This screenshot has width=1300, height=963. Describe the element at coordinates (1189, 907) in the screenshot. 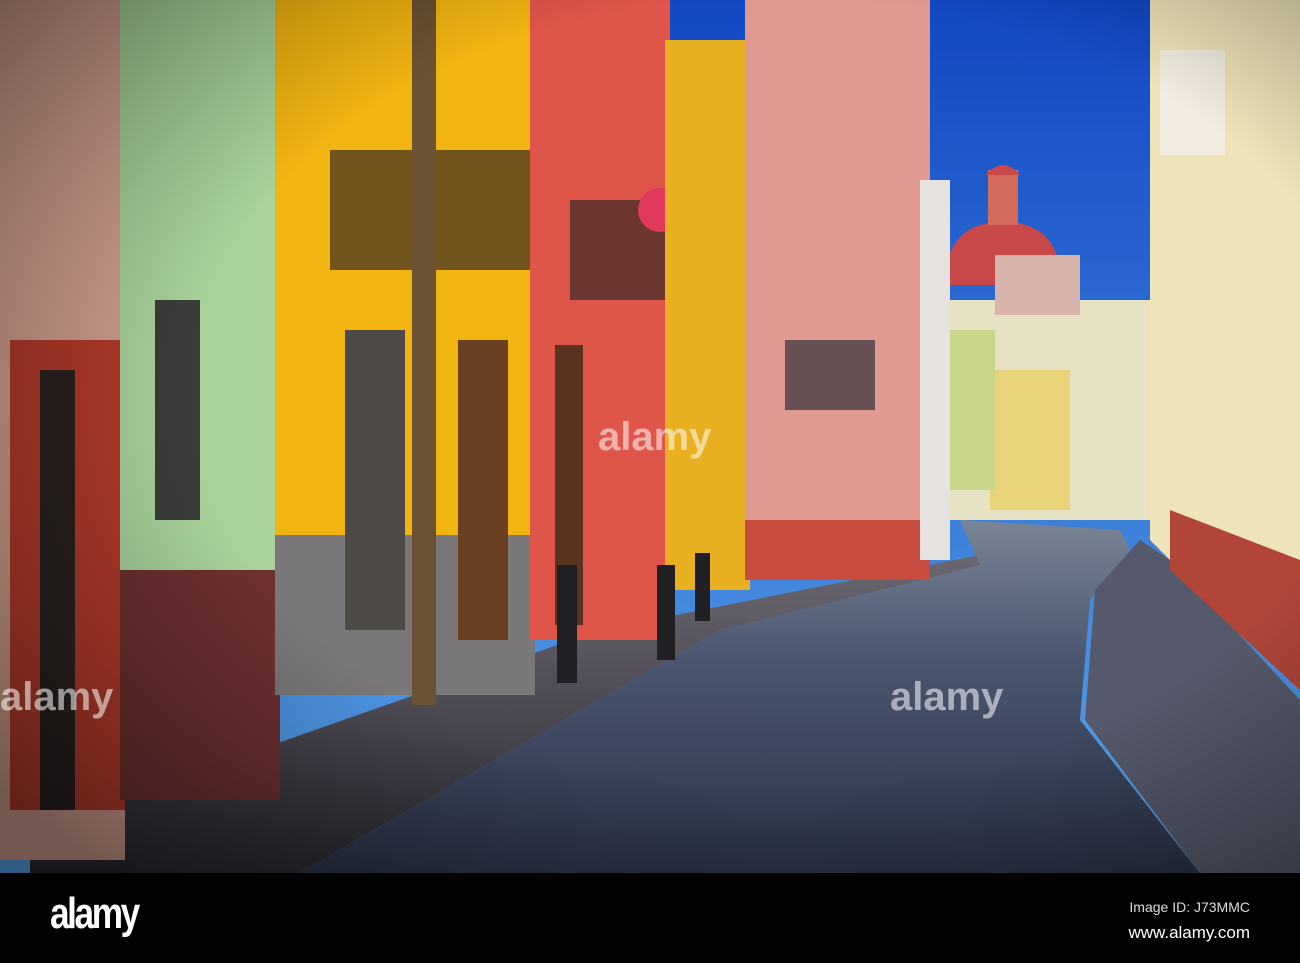

I see `image-id: Image ID: J73MMC` at that location.